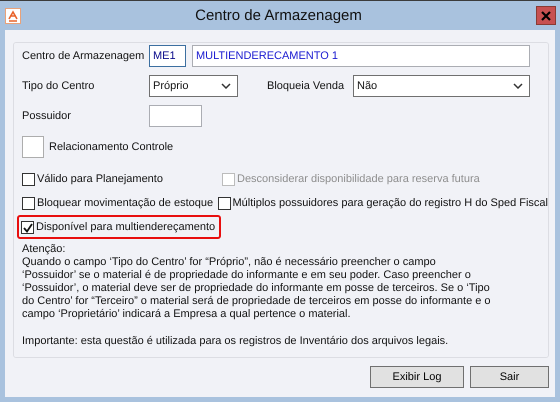 The width and height of the screenshot is (560, 402). Describe the element at coordinates (120, 203) in the screenshot. I see `checkbox: Bloquear movimentação de estoque` at that location.